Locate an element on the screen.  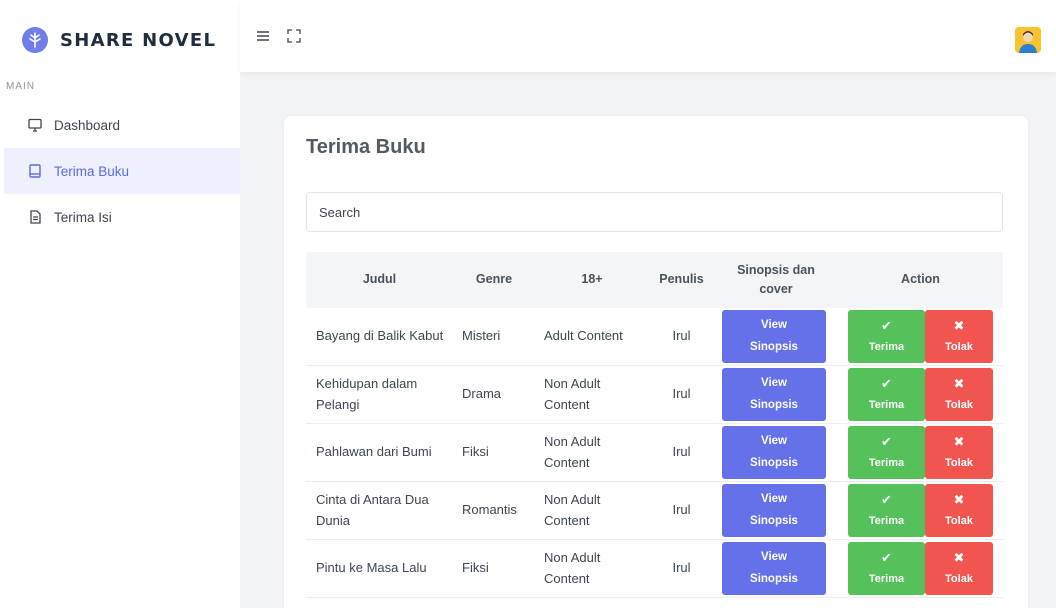
cell-judul: Kehidupan dalam Pelangi is located at coordinates (379, 394).